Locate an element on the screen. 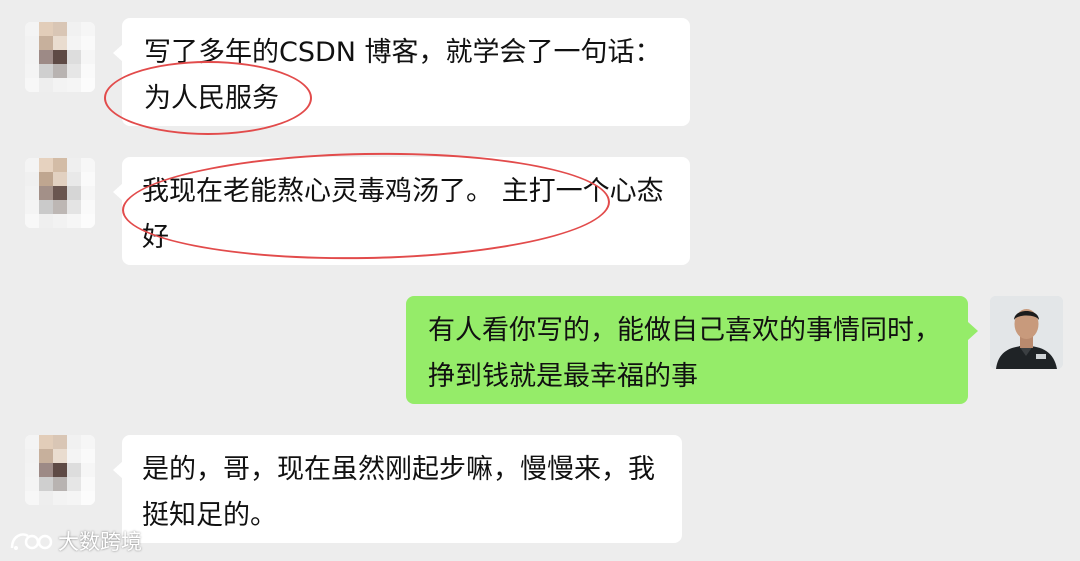  watermark: 大数跨境 is located at coordinates (75, 541).